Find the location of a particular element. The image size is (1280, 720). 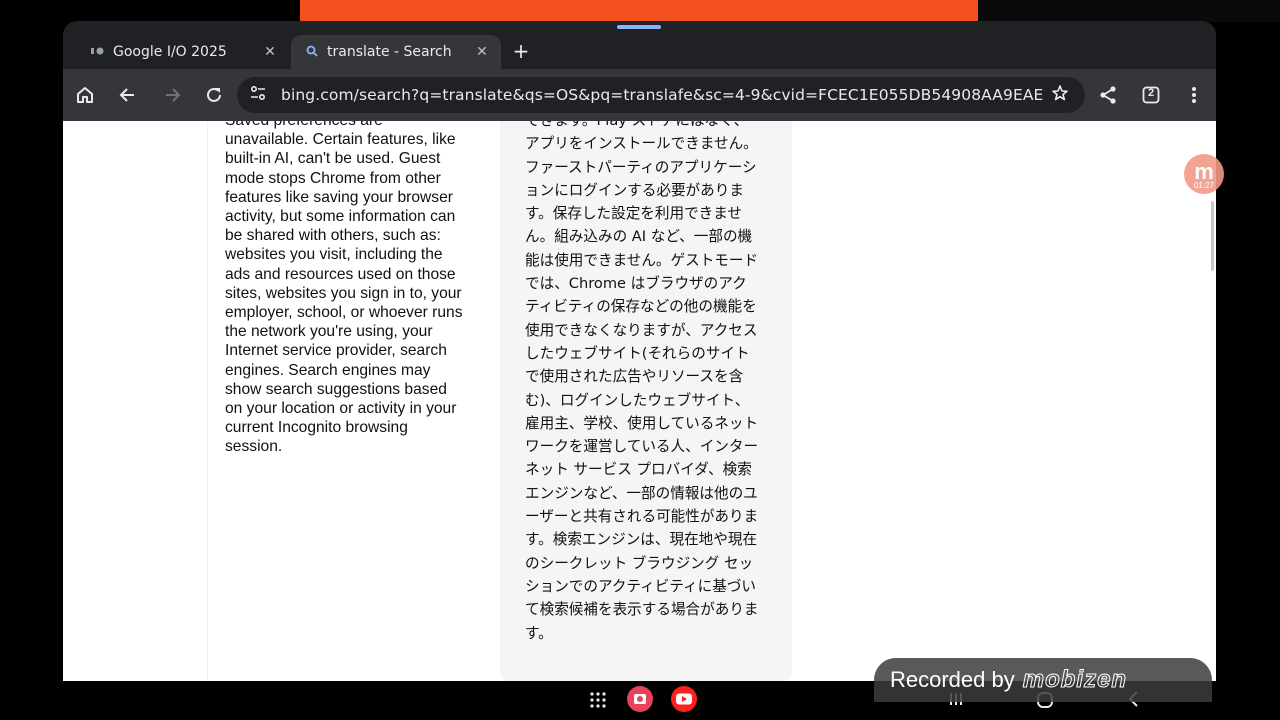

google-io-icon is located at coordinates (98, 52).